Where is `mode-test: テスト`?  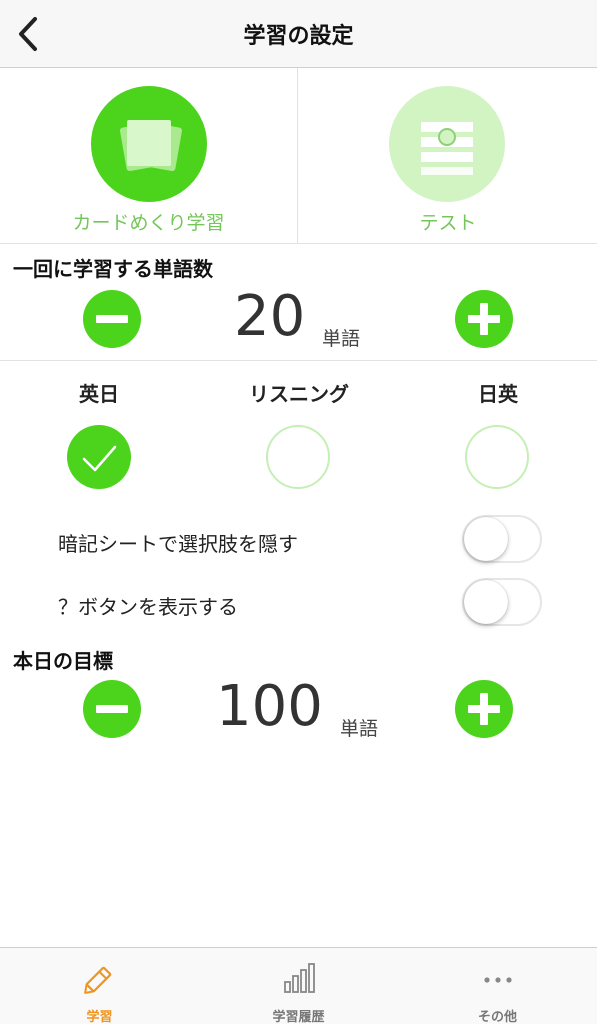
mode-test: テスト is located at coordinates (448, 156).